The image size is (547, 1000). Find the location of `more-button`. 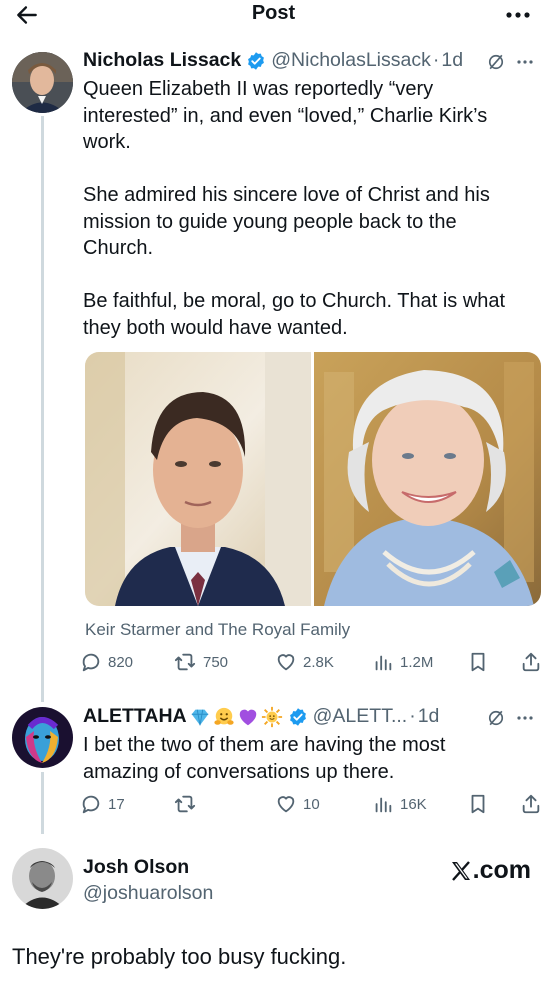

more-button is located at coordinates (515, 15).